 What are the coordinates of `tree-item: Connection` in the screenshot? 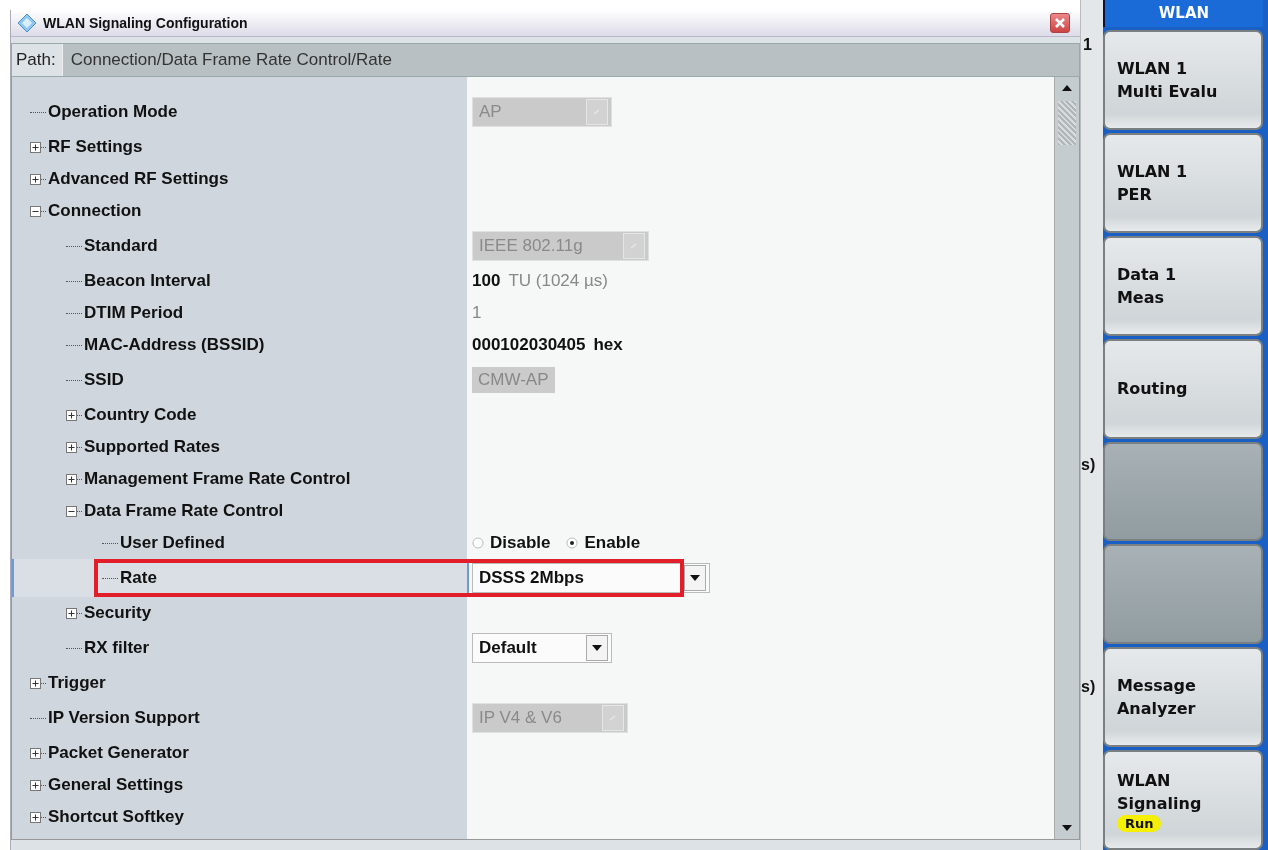 It's located at (95, 211).